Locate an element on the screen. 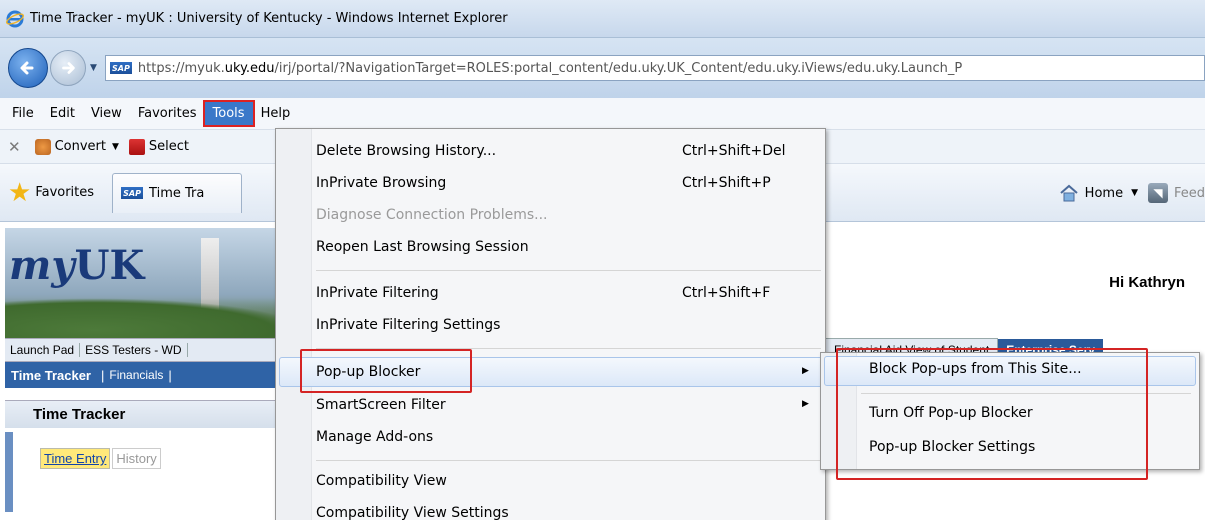 This screenshot has width=1205, height=520. menu-item-shortcut: Ctrl+Shift+P is located at coordinates (726, 183).